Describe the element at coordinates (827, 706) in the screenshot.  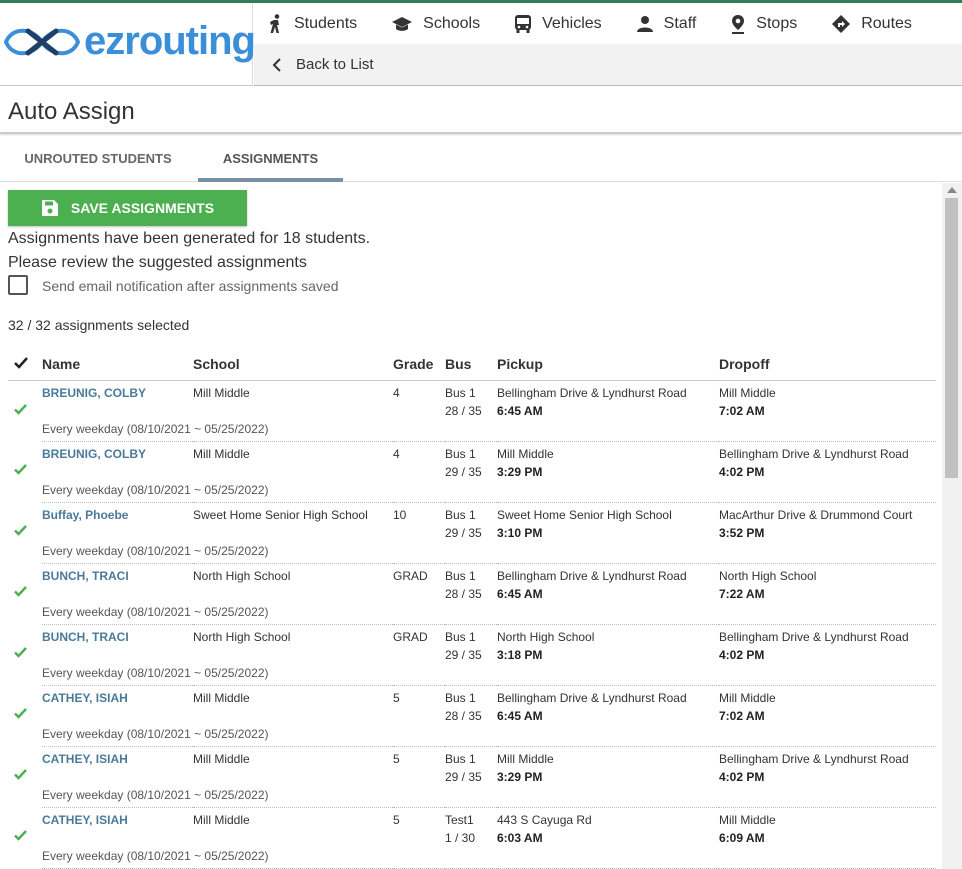
I see `dropoff-cell: Mill Middle 7:02 AM` at that location.